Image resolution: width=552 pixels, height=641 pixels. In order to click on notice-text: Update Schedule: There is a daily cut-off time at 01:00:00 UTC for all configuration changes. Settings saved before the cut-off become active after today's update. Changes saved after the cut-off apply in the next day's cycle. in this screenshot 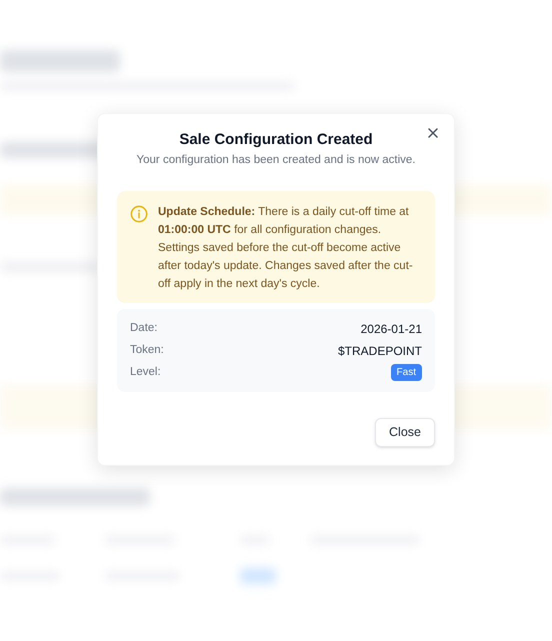, I will do `click(286, 248)`.